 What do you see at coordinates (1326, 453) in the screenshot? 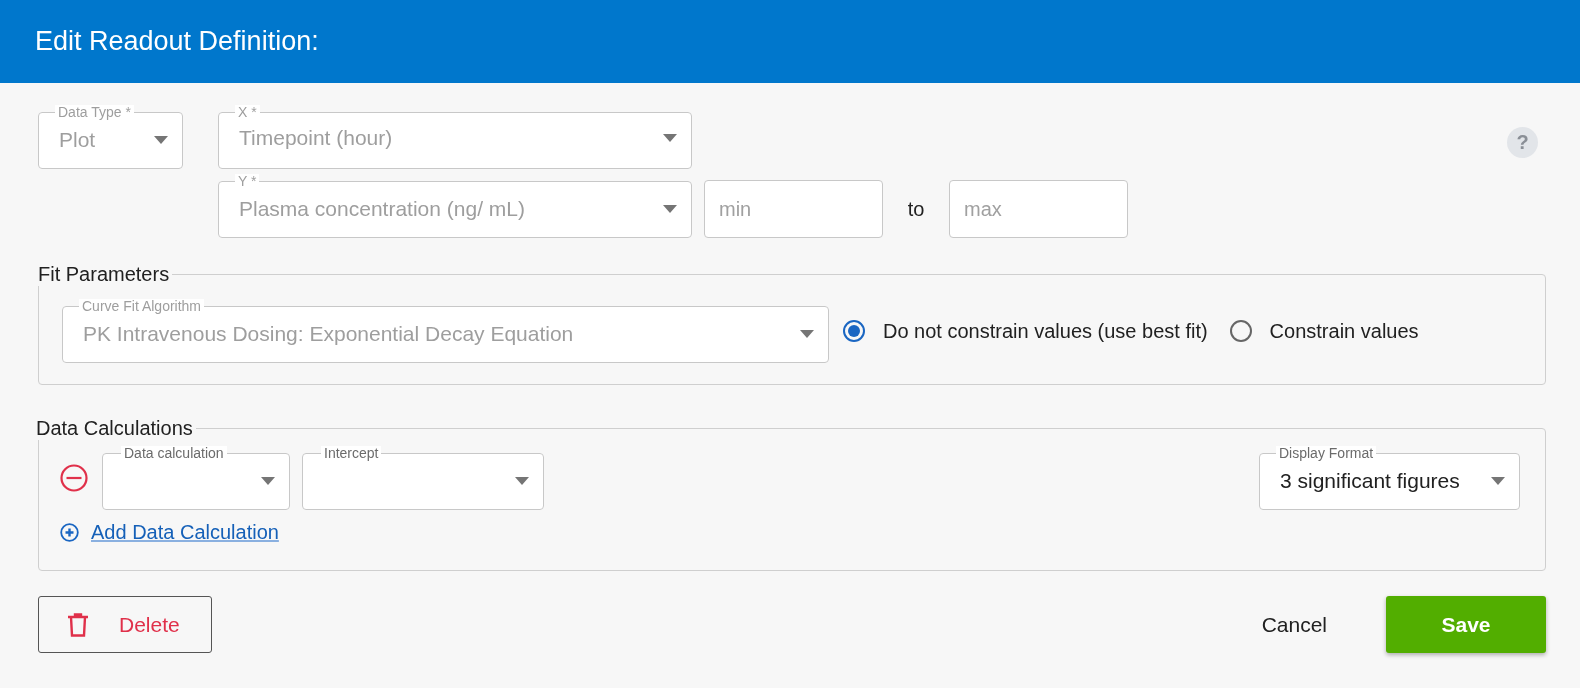
I see `field-label: Display Format` at bounding box center [1326, 453].